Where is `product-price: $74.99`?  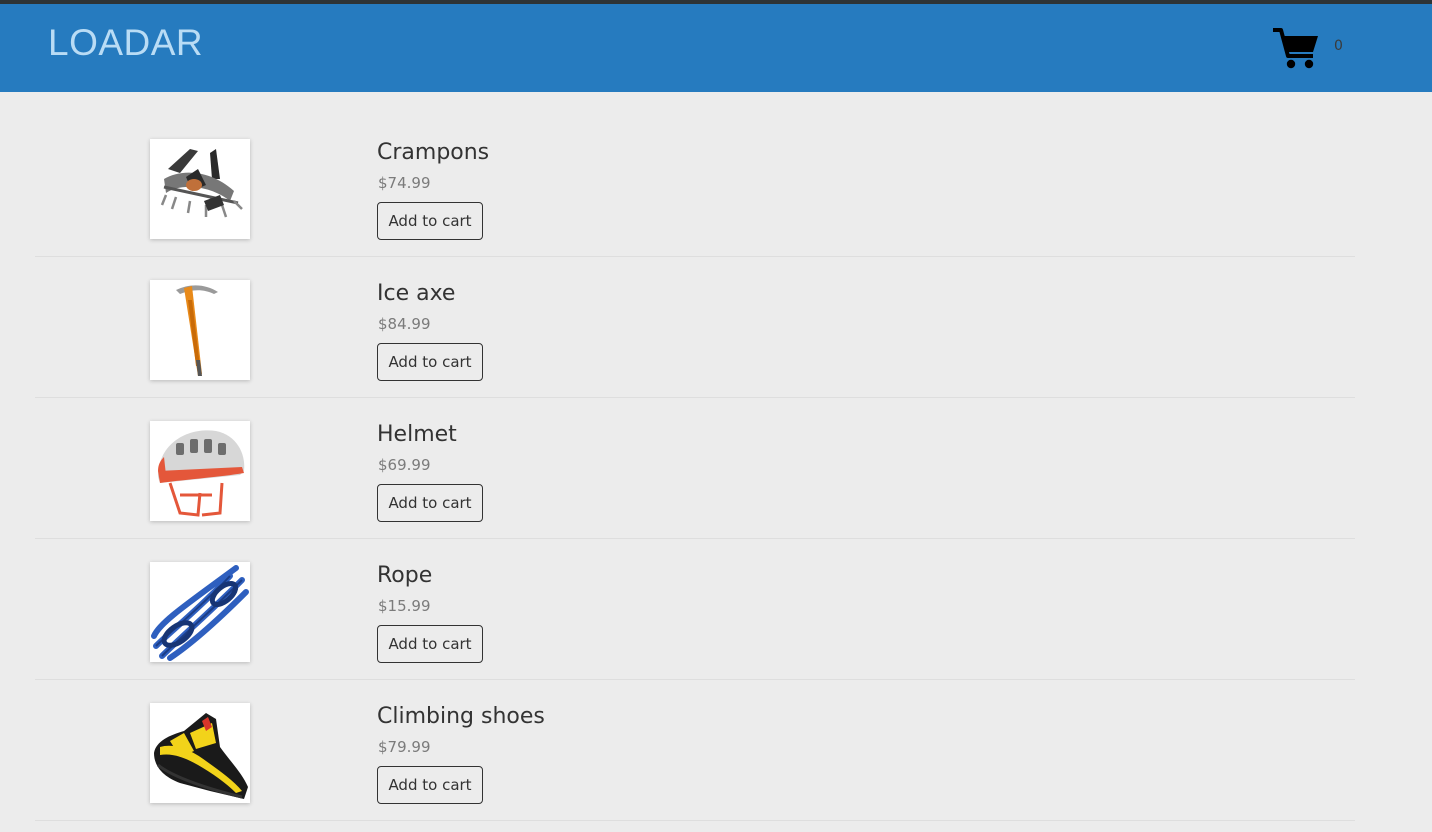
product-price: $74.99 is located at coordinates (404, 183).